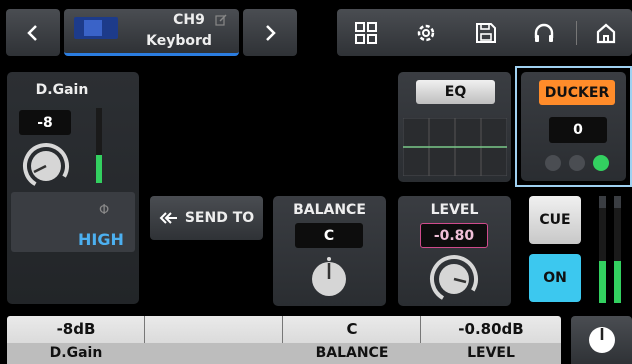 This screenshot has width=632, height=364. Describe the element at coordinates (168, 218) in the screenshot. I see `send-back-icon` at that location.